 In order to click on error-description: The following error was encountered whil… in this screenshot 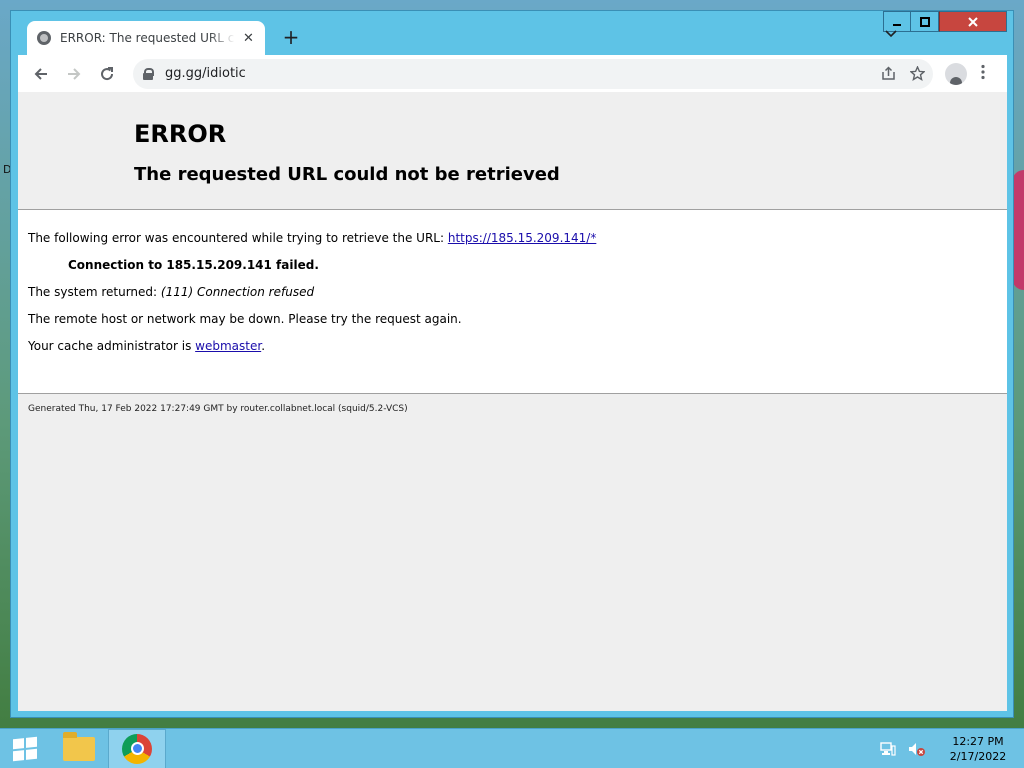, I will do `click(512, 238)`.